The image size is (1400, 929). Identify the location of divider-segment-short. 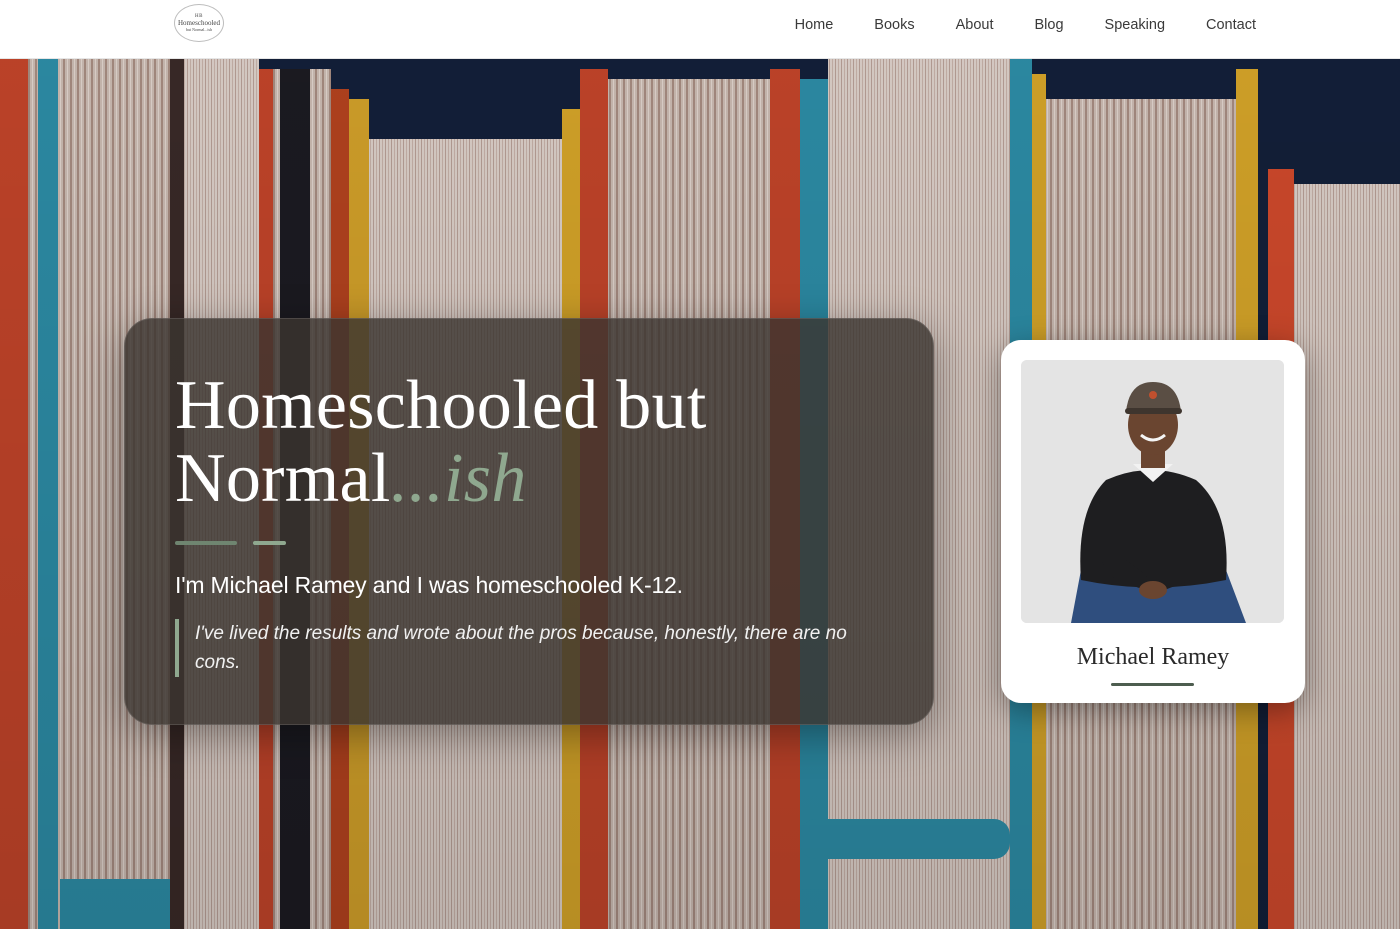
(269, 543).